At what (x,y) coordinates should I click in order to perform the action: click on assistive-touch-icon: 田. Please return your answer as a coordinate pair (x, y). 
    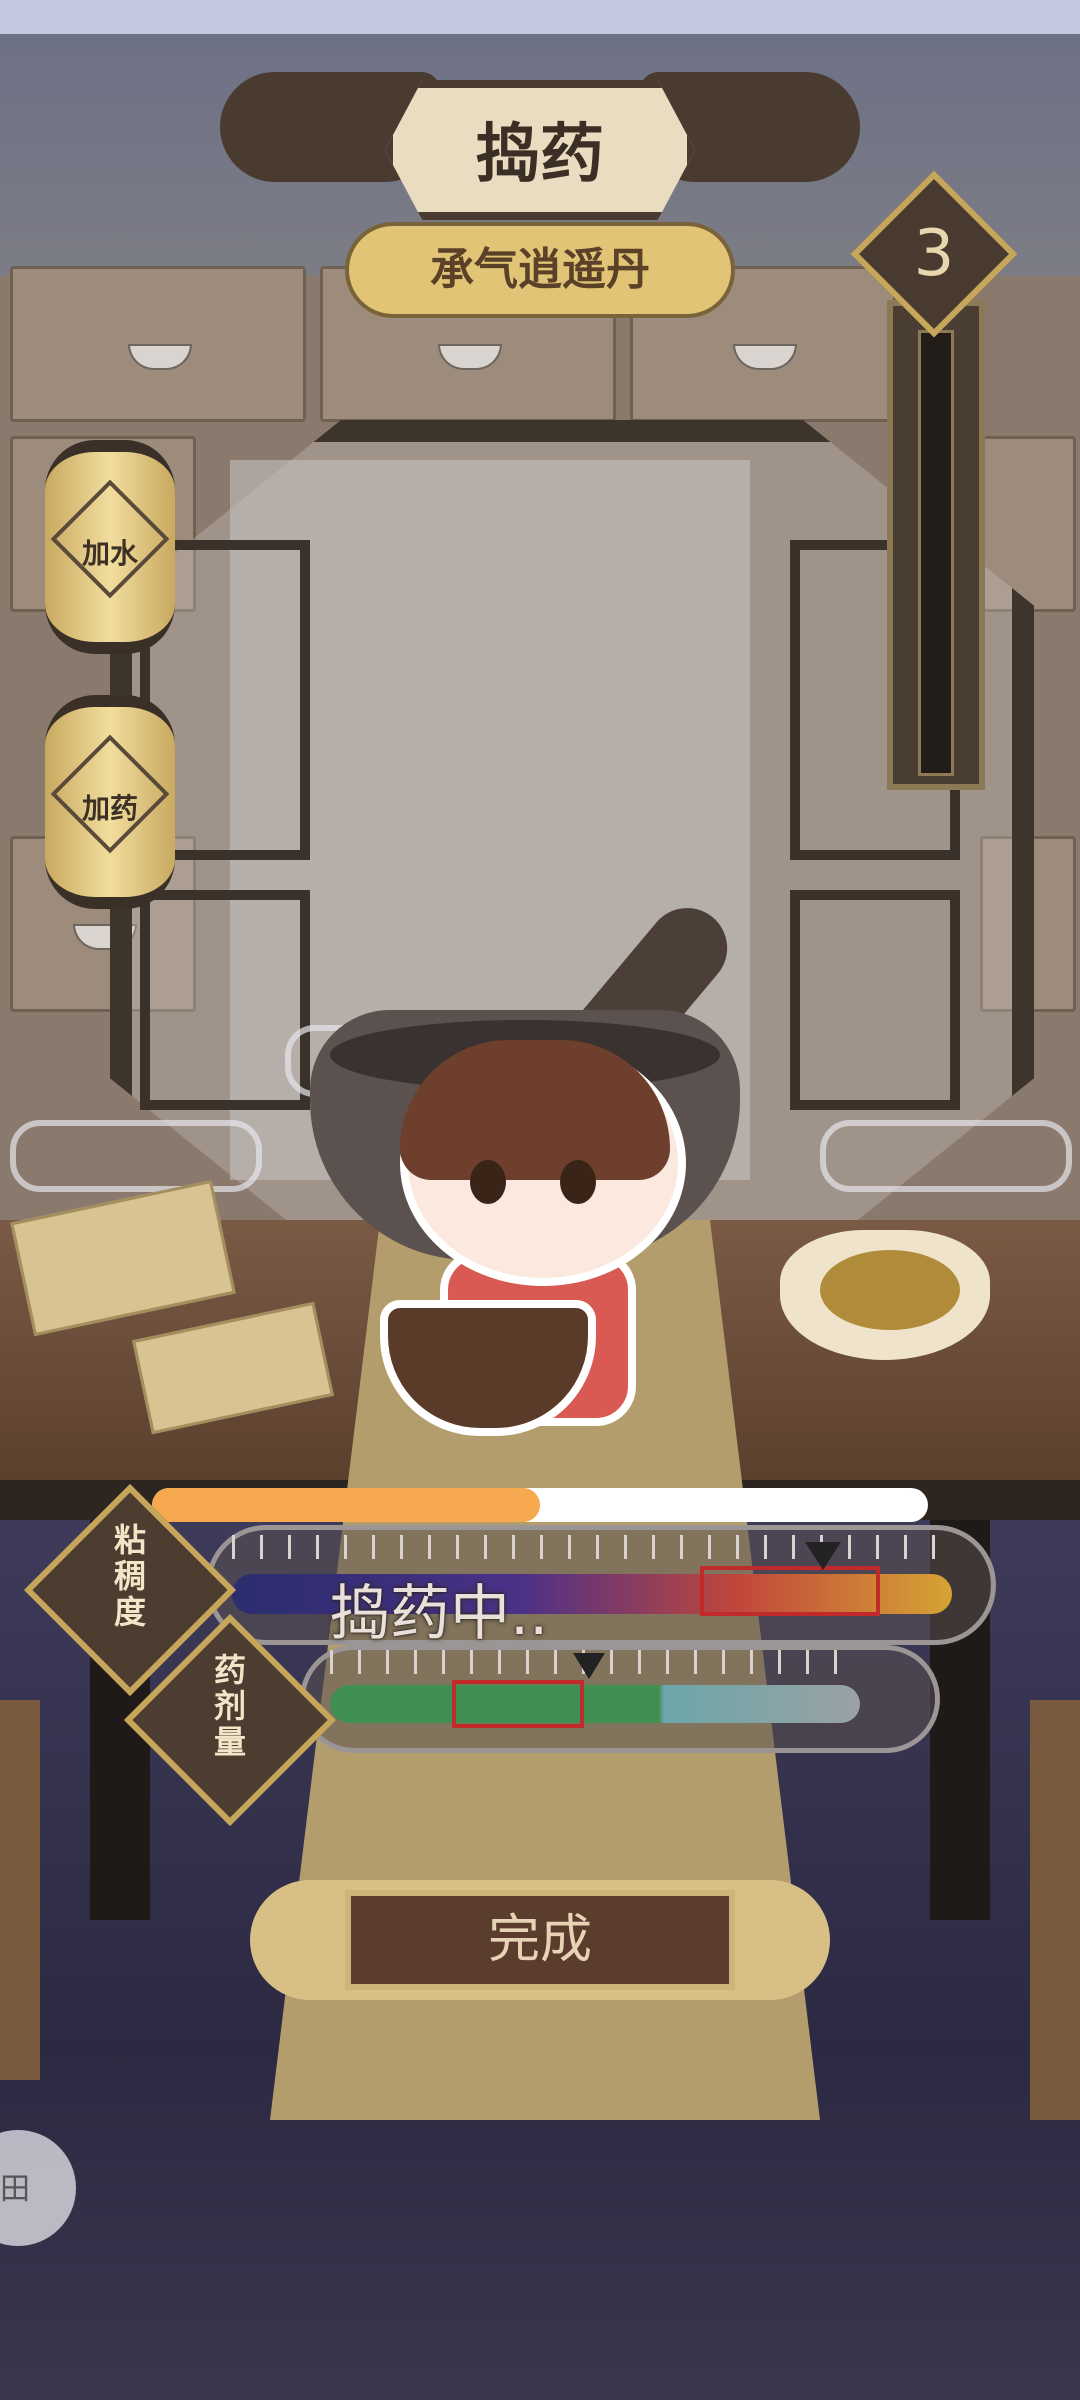
    Looking at the image, I should click on (15, 2189).